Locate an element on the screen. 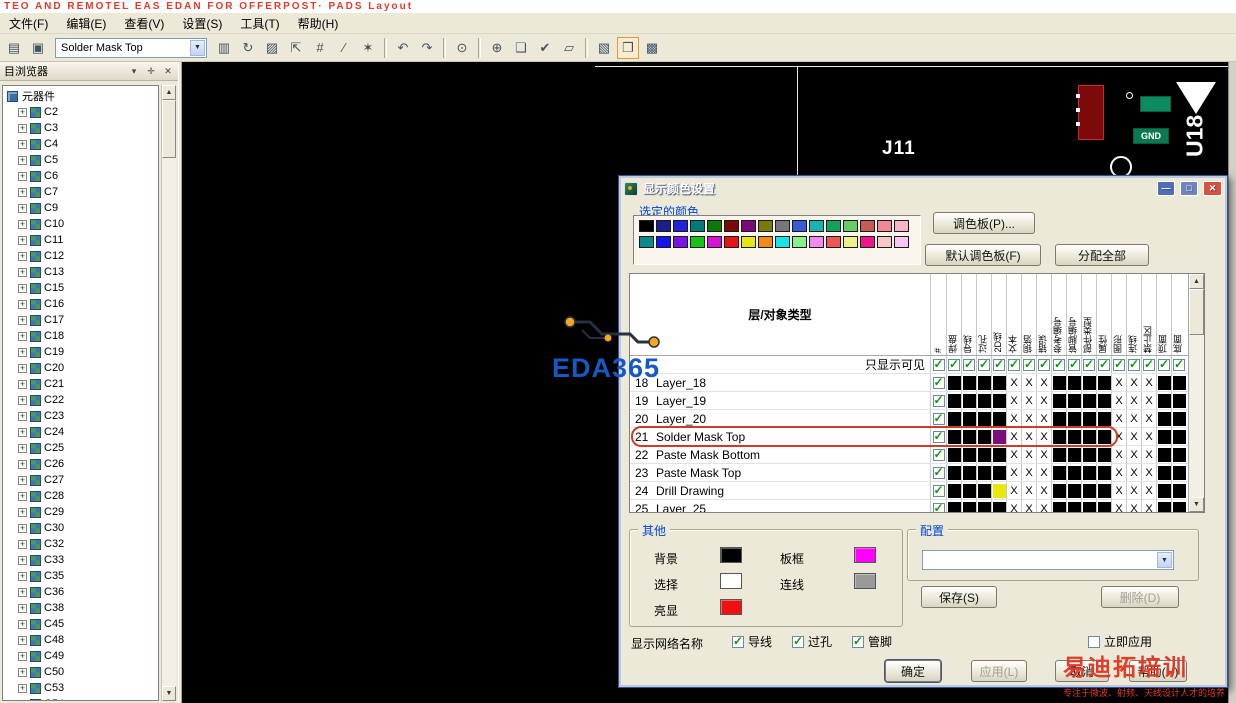 Image resolution: width=1236 pixels, height=703 pixels. tree-item: + C12 is located at coordinates (80, 256).